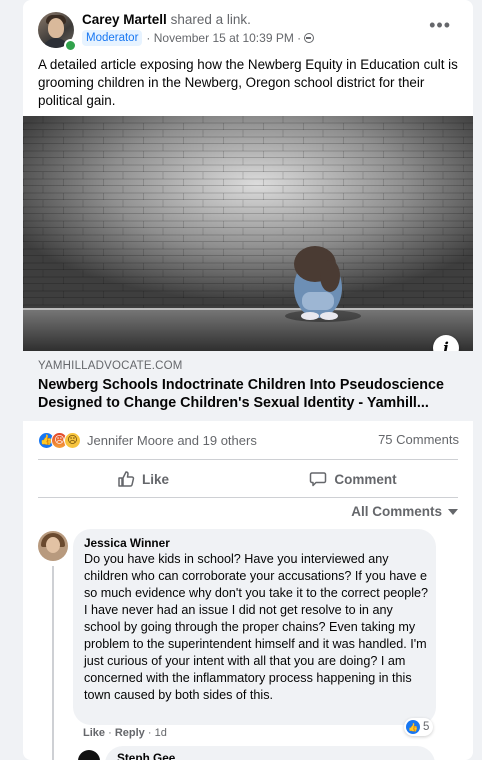 The width and height of the screenshot is (482, 760). Describe the element at coordinates (426, 727) in the screenshot. I see `comment-reaction-number: 5` at that location.